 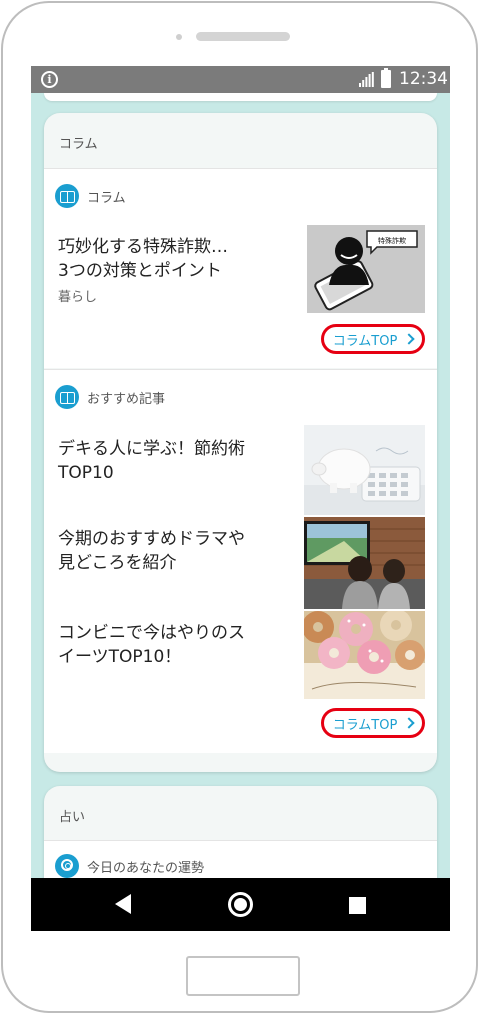 What do you see at coordinates (106, 198) in the screenshot?
I see `column-section-label: コラム` at bounding box center [106, 198].